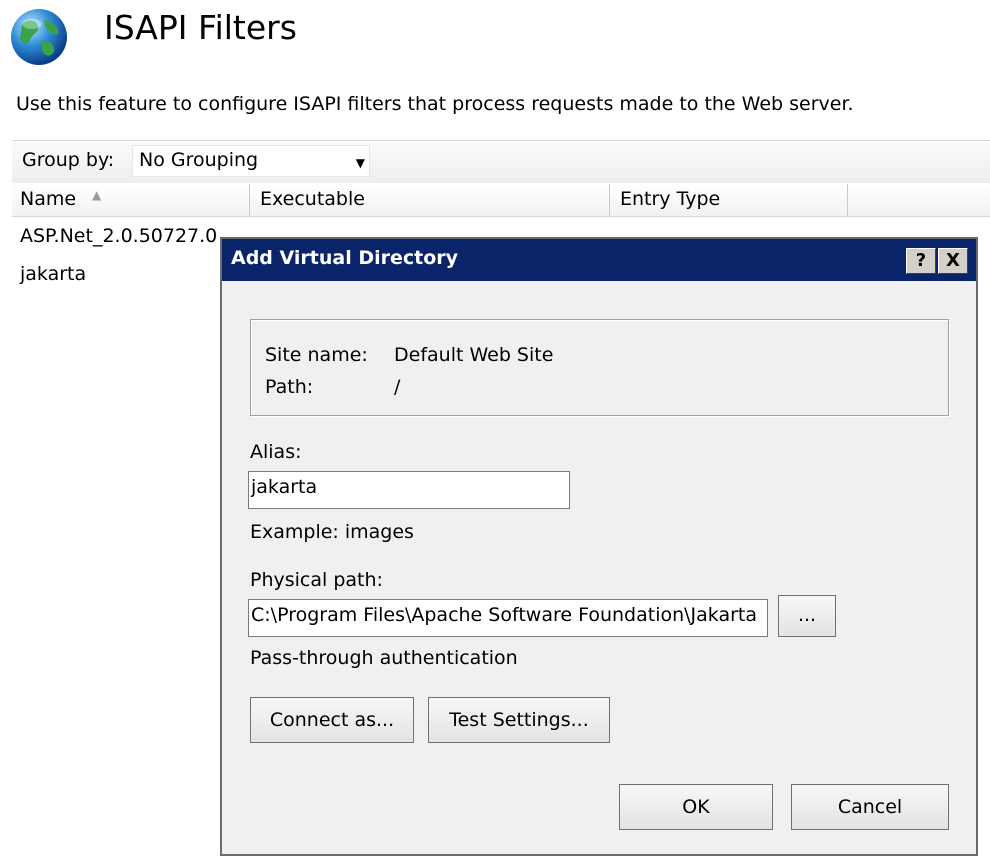 Image resolution: width=990 pixels, height=856 pixels. I want to click on cancel-button: Cancel, so click(870, 807).